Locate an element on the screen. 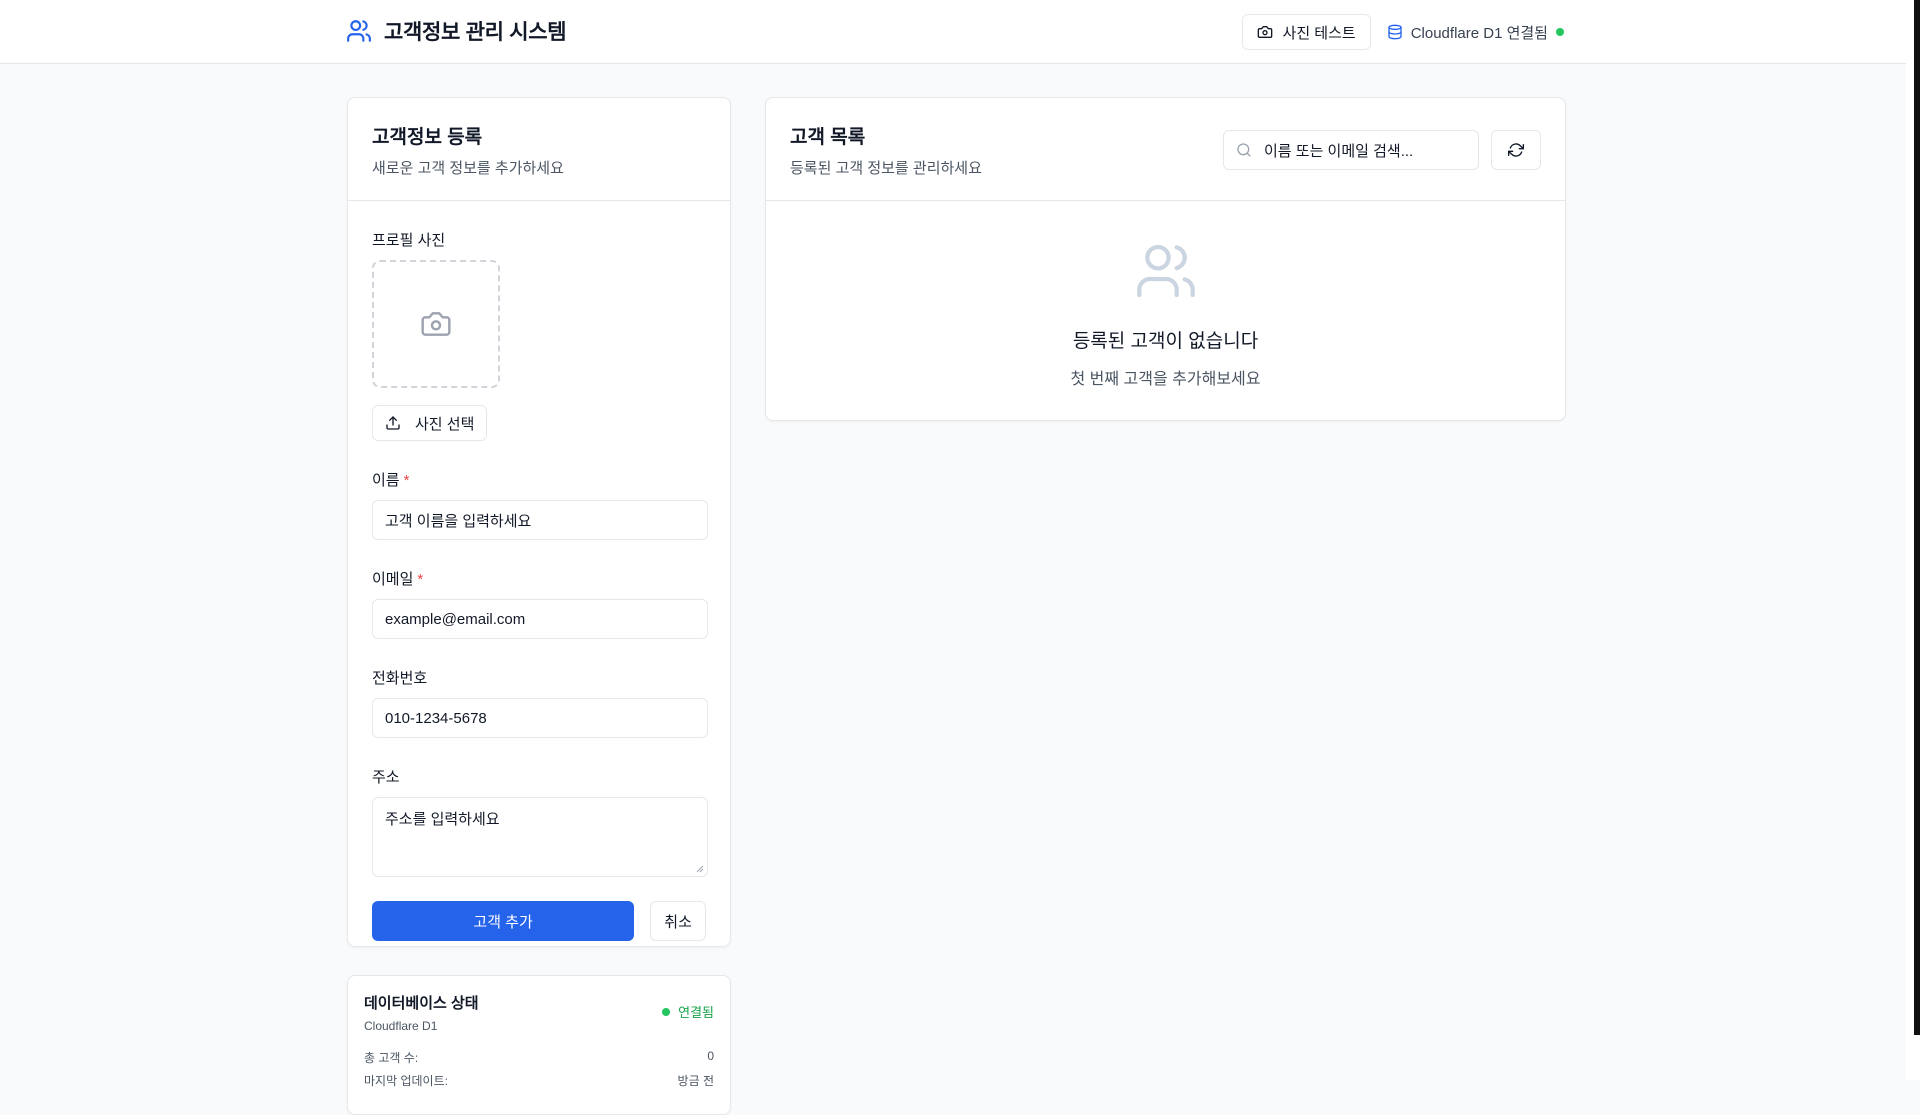  total-customers-label: 총 고객 수: is located at coordinates (391, 1058).